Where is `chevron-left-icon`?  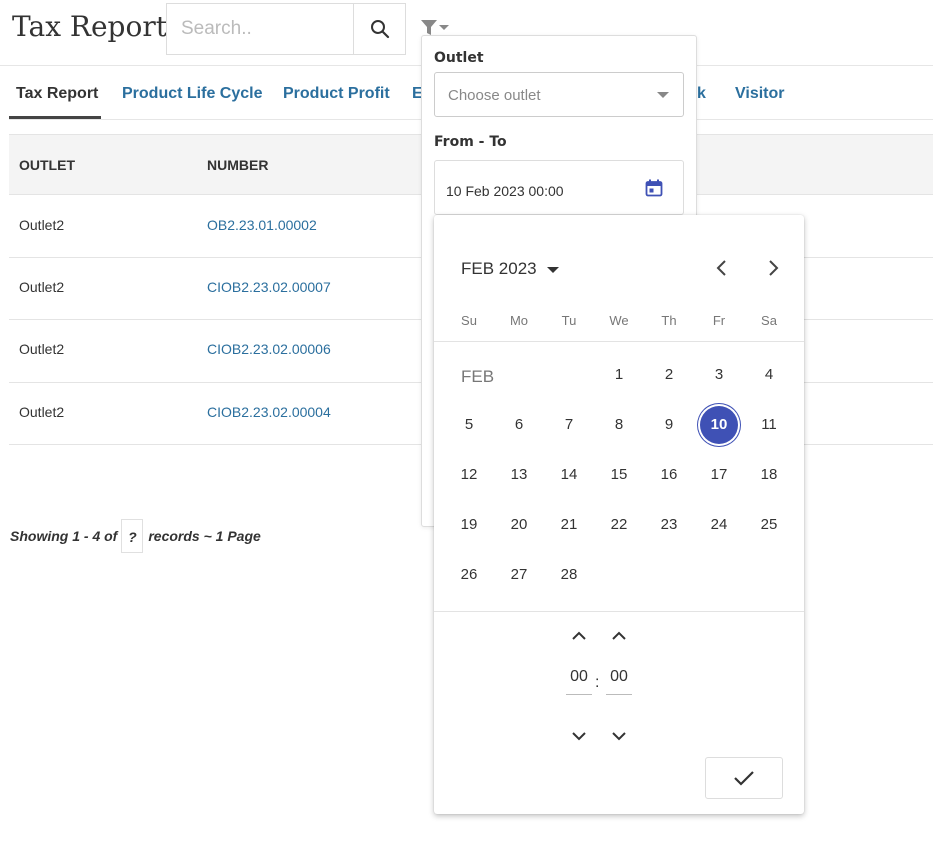 chevron-left-icon is located at coordinates (721, 268).